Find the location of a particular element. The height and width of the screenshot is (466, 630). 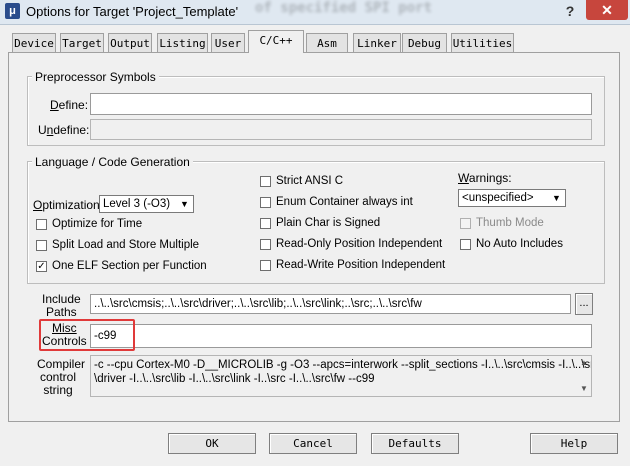

strict-ansi-label: Strict ANSI C is located at coordinates (310, 181).